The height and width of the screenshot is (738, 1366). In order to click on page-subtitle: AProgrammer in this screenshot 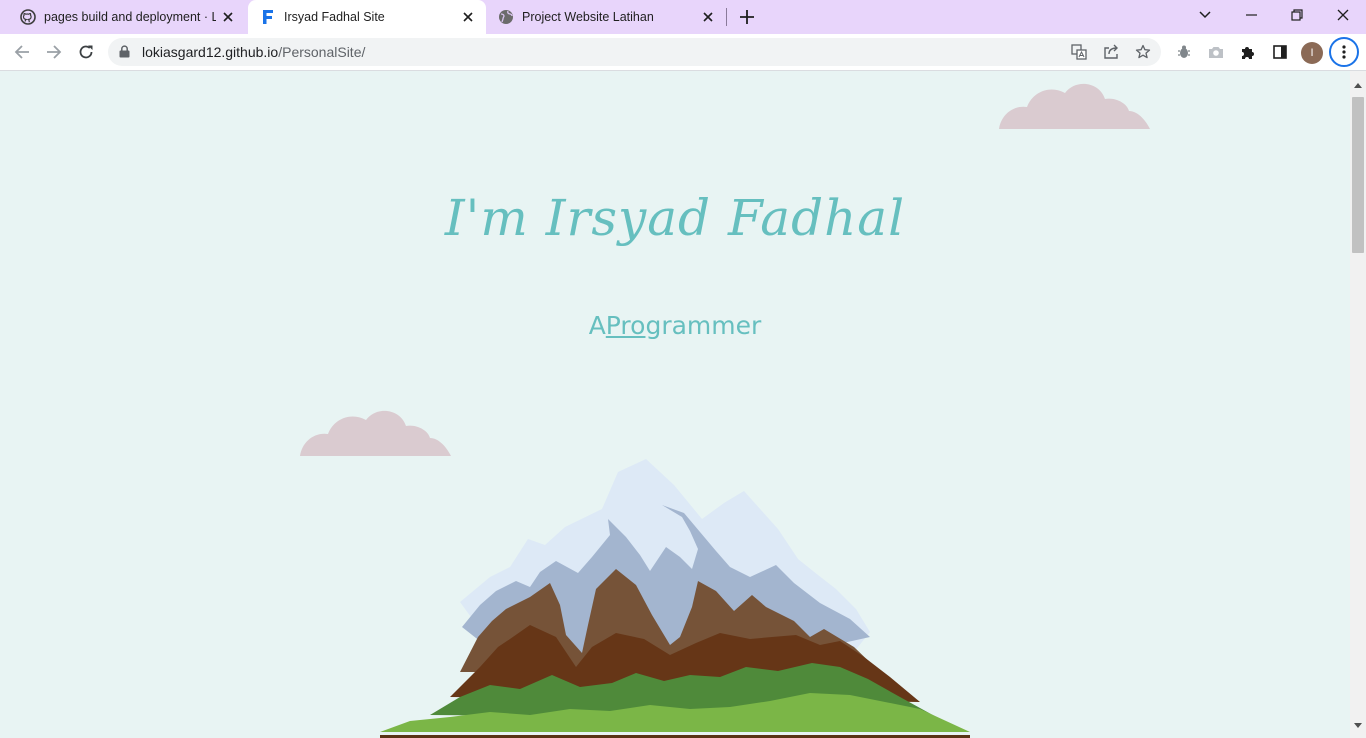, I will do `click(675, 325)`.